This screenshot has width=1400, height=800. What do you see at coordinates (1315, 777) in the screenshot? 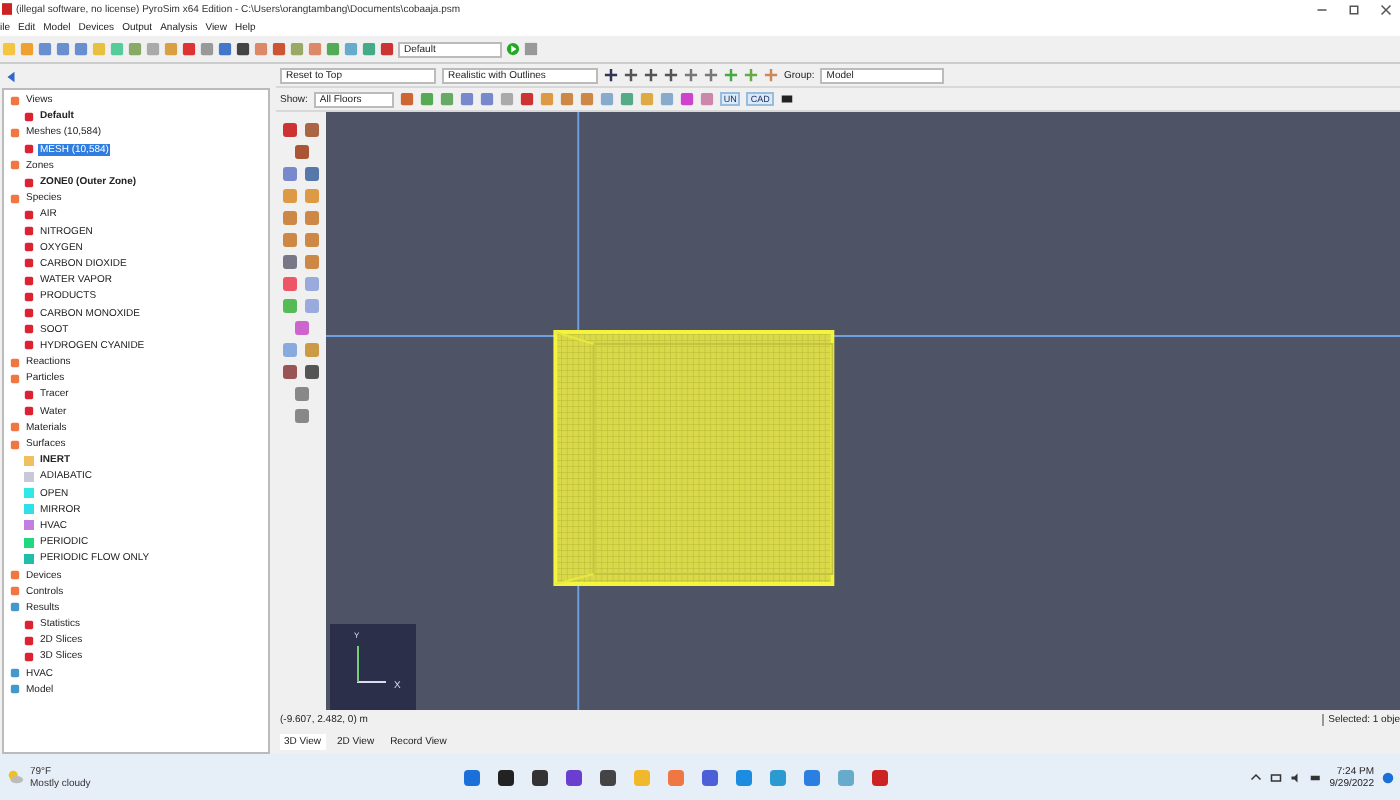
I see `battery-icon` at bounding box center [1315, 777].